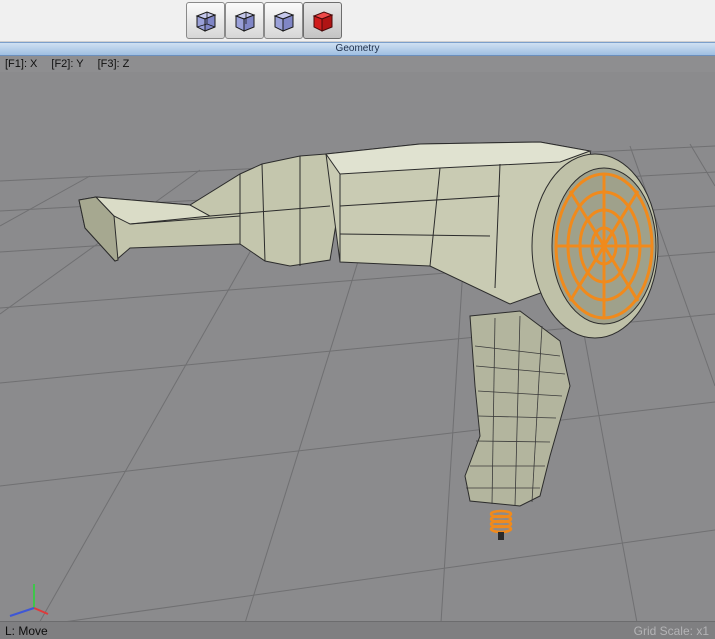 The image size is (715, 639). I want to click on toolbar, so click(357, 21).